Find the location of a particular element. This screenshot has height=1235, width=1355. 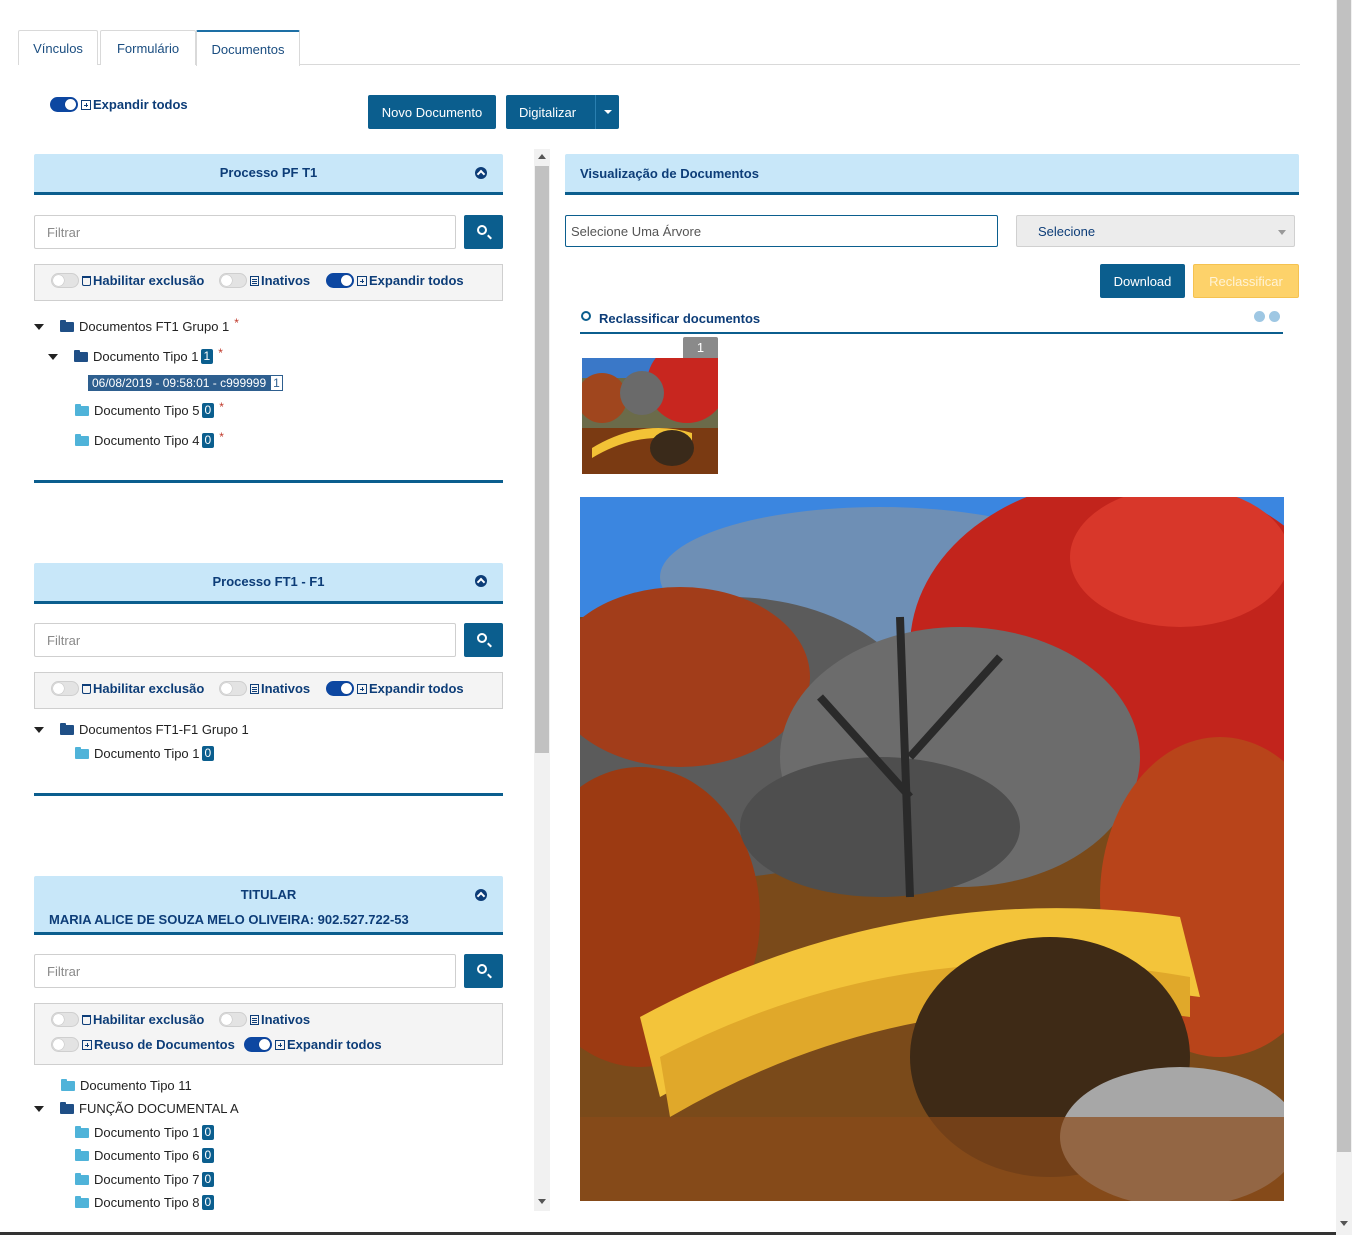

tree-node-type5: Documento Tipo 5 0 * is located at coordinates (149, 409).